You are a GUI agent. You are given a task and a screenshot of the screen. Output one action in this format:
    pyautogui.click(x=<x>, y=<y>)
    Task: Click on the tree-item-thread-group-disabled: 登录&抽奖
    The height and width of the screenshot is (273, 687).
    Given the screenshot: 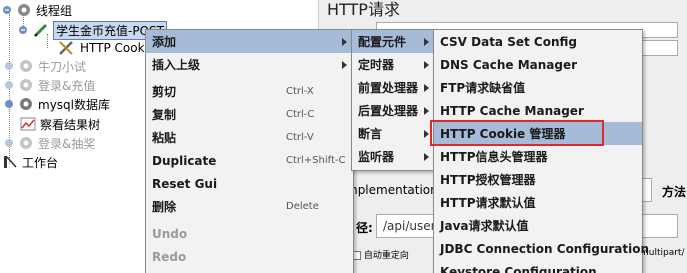 What is the action you would take?
    pyautogui.click(x=49, y=143)
    